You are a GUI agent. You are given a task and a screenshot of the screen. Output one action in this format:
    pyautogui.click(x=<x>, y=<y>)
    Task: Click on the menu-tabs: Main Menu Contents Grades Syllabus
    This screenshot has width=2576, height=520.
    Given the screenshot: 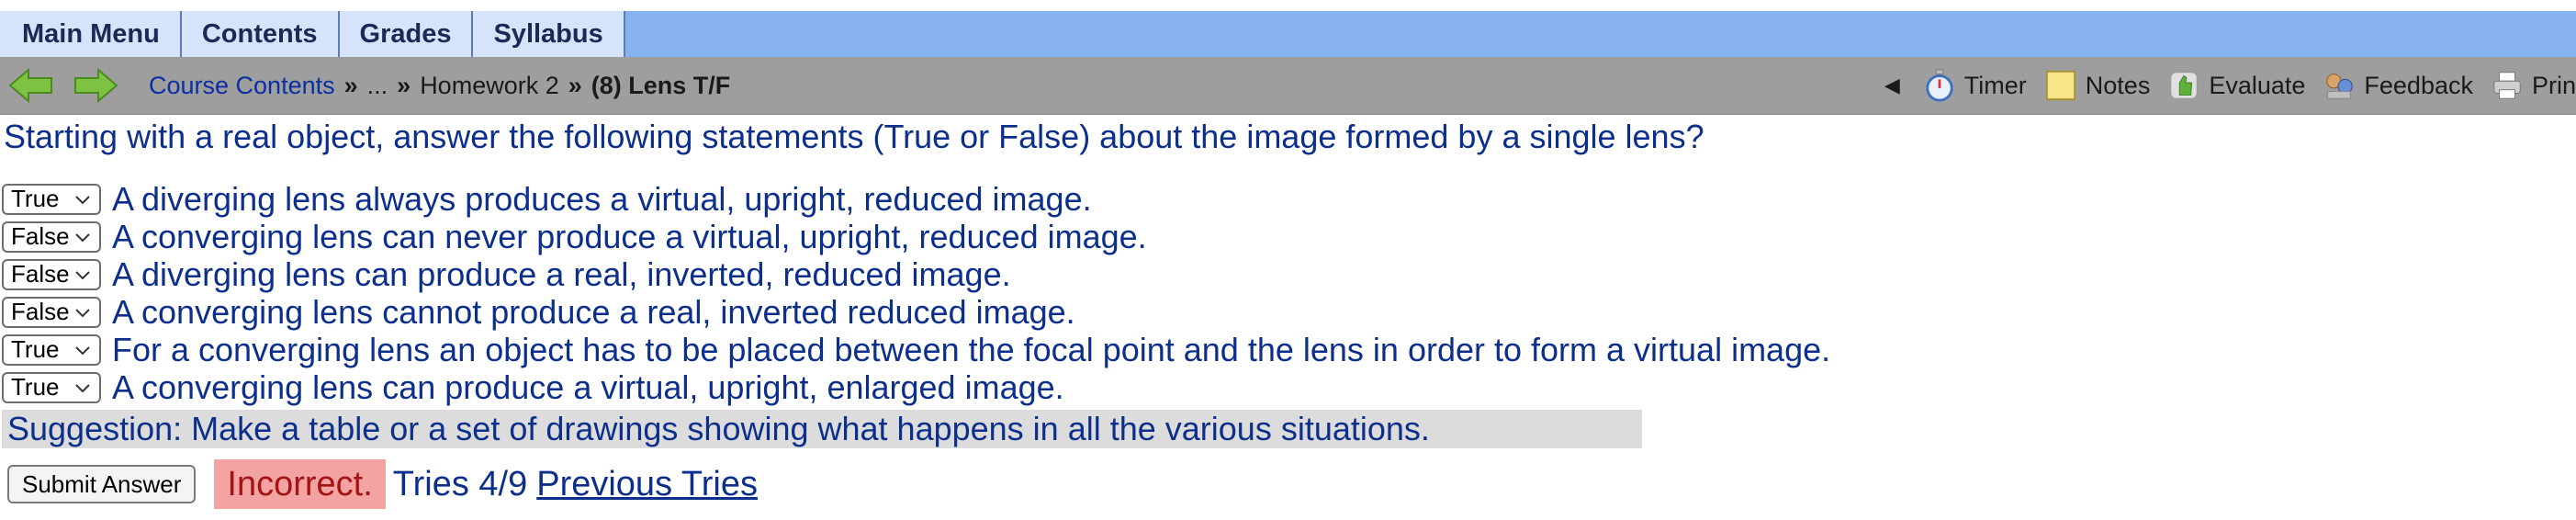 What is the action you would take?
    pyautogui.click(x=1288, y=34)
    